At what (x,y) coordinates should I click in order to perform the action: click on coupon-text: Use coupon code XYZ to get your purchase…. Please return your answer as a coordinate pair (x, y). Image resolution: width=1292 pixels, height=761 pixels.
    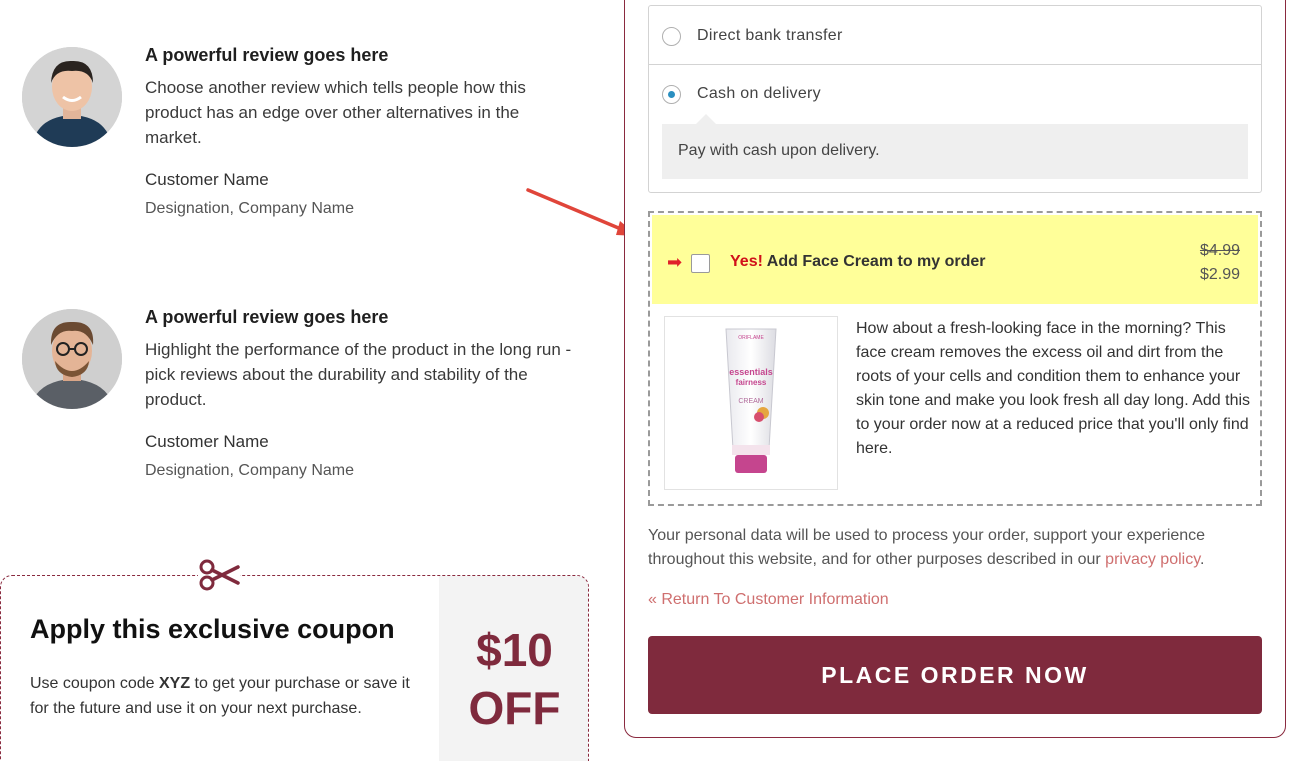
    Looking at the image, I should click on (225, 696).